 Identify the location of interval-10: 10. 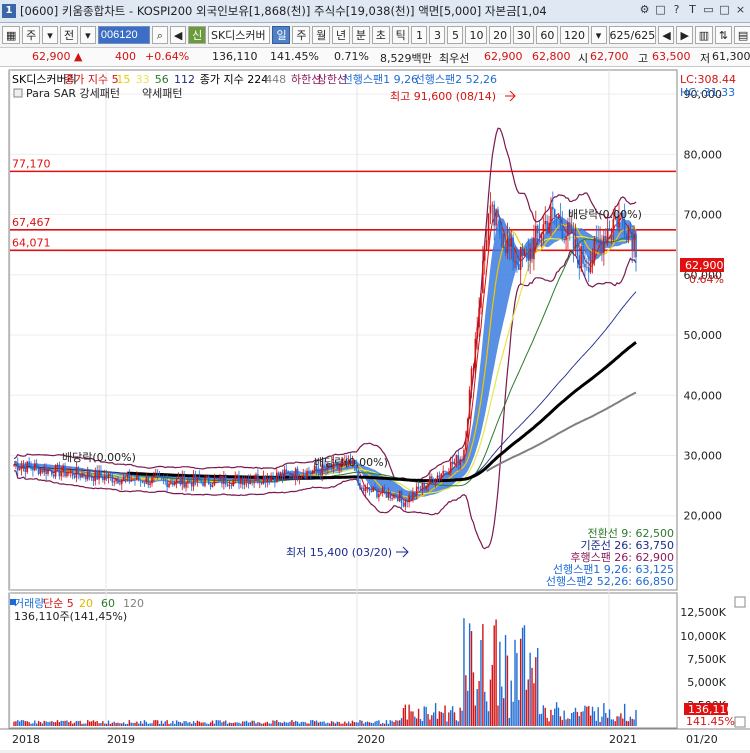
(476, 35).